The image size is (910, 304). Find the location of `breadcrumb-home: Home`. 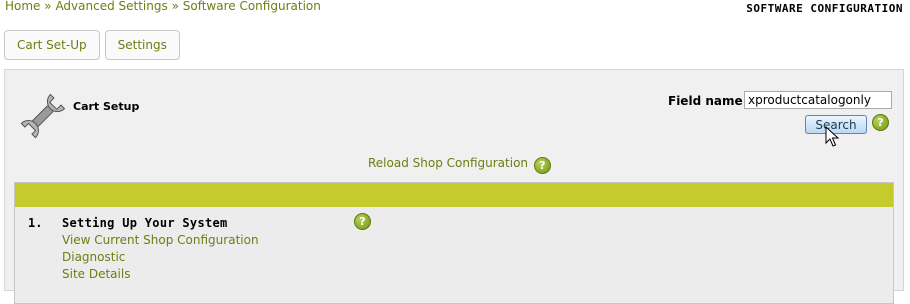

breadcrumb-home: Home is located at coordinates (22, 6).